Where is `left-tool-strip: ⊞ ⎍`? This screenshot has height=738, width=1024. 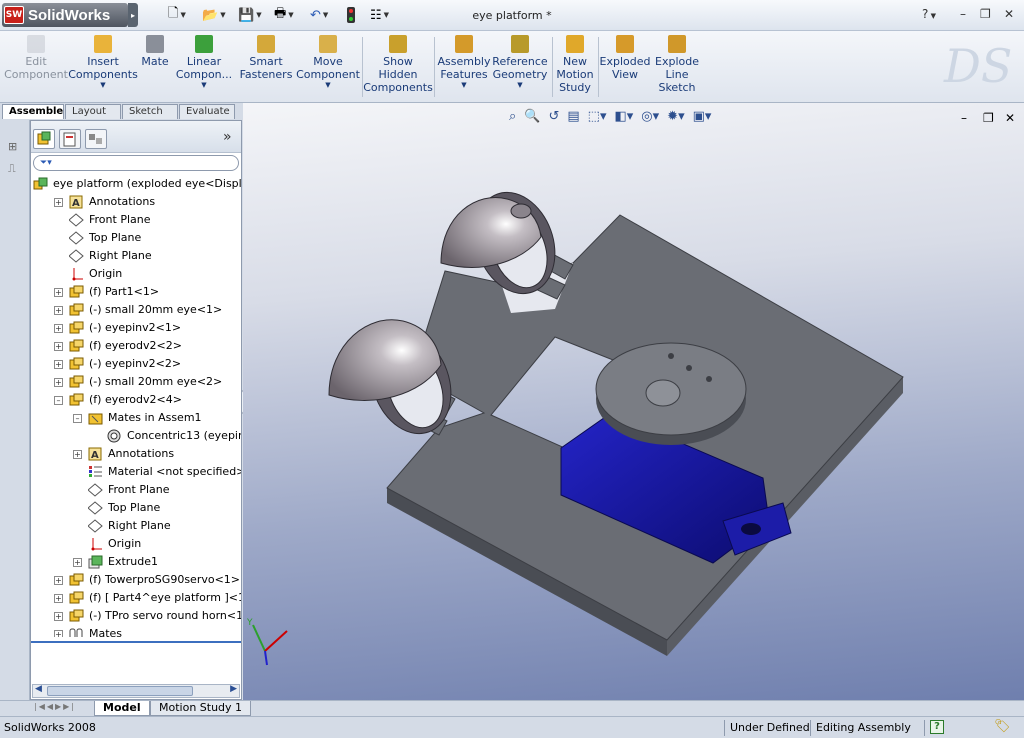
left-tool-strip: ⊞ ⎍ is located at coordinates (15, 418).